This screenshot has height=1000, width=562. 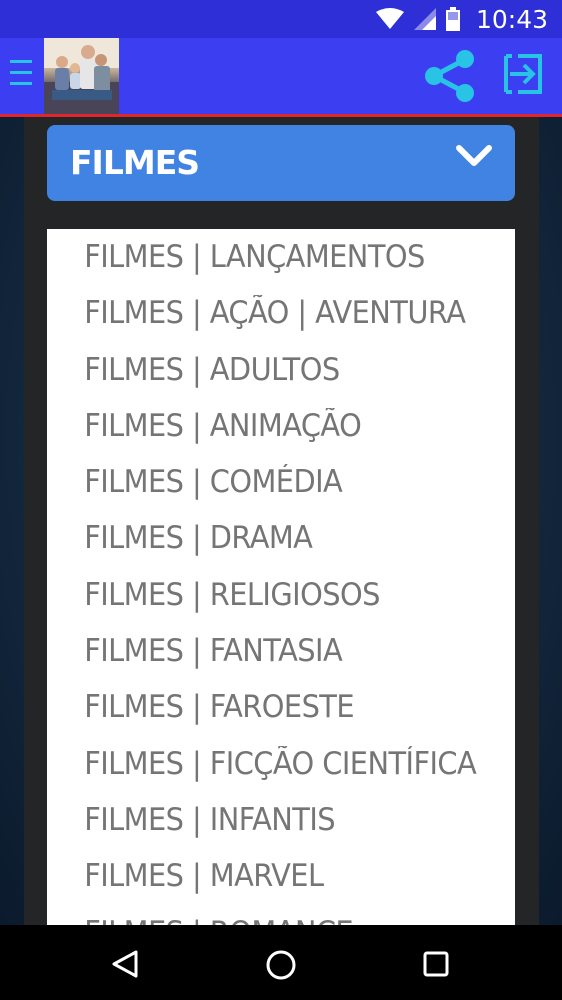 What do you see at coordinates (264, 707) in the screenshot?
I see `list-item: FILMES | FAROESTE` at bounding box center [264, 707].